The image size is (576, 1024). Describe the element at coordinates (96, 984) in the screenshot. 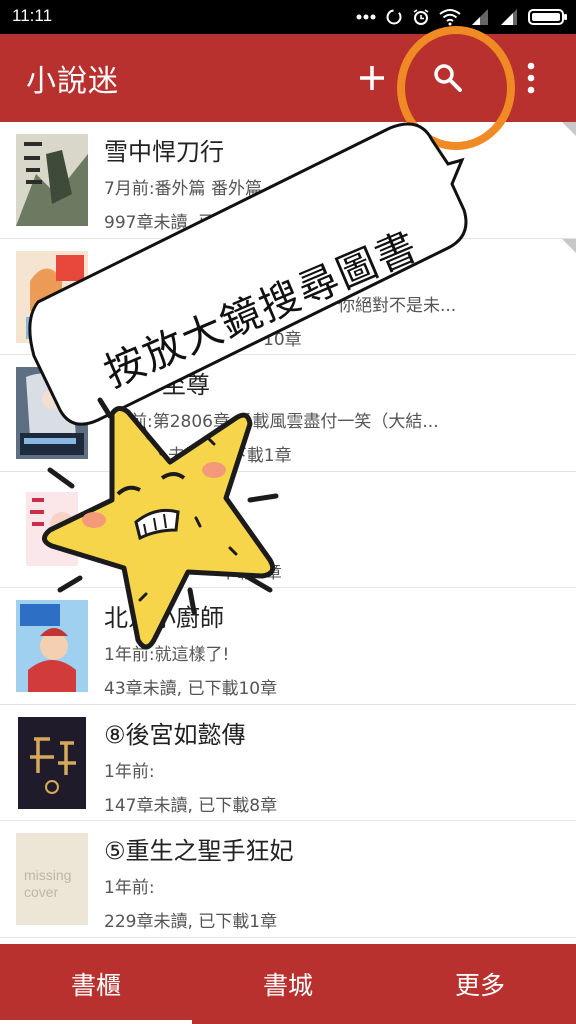

I see `tab-bookshelf: 書櫃` at that location.